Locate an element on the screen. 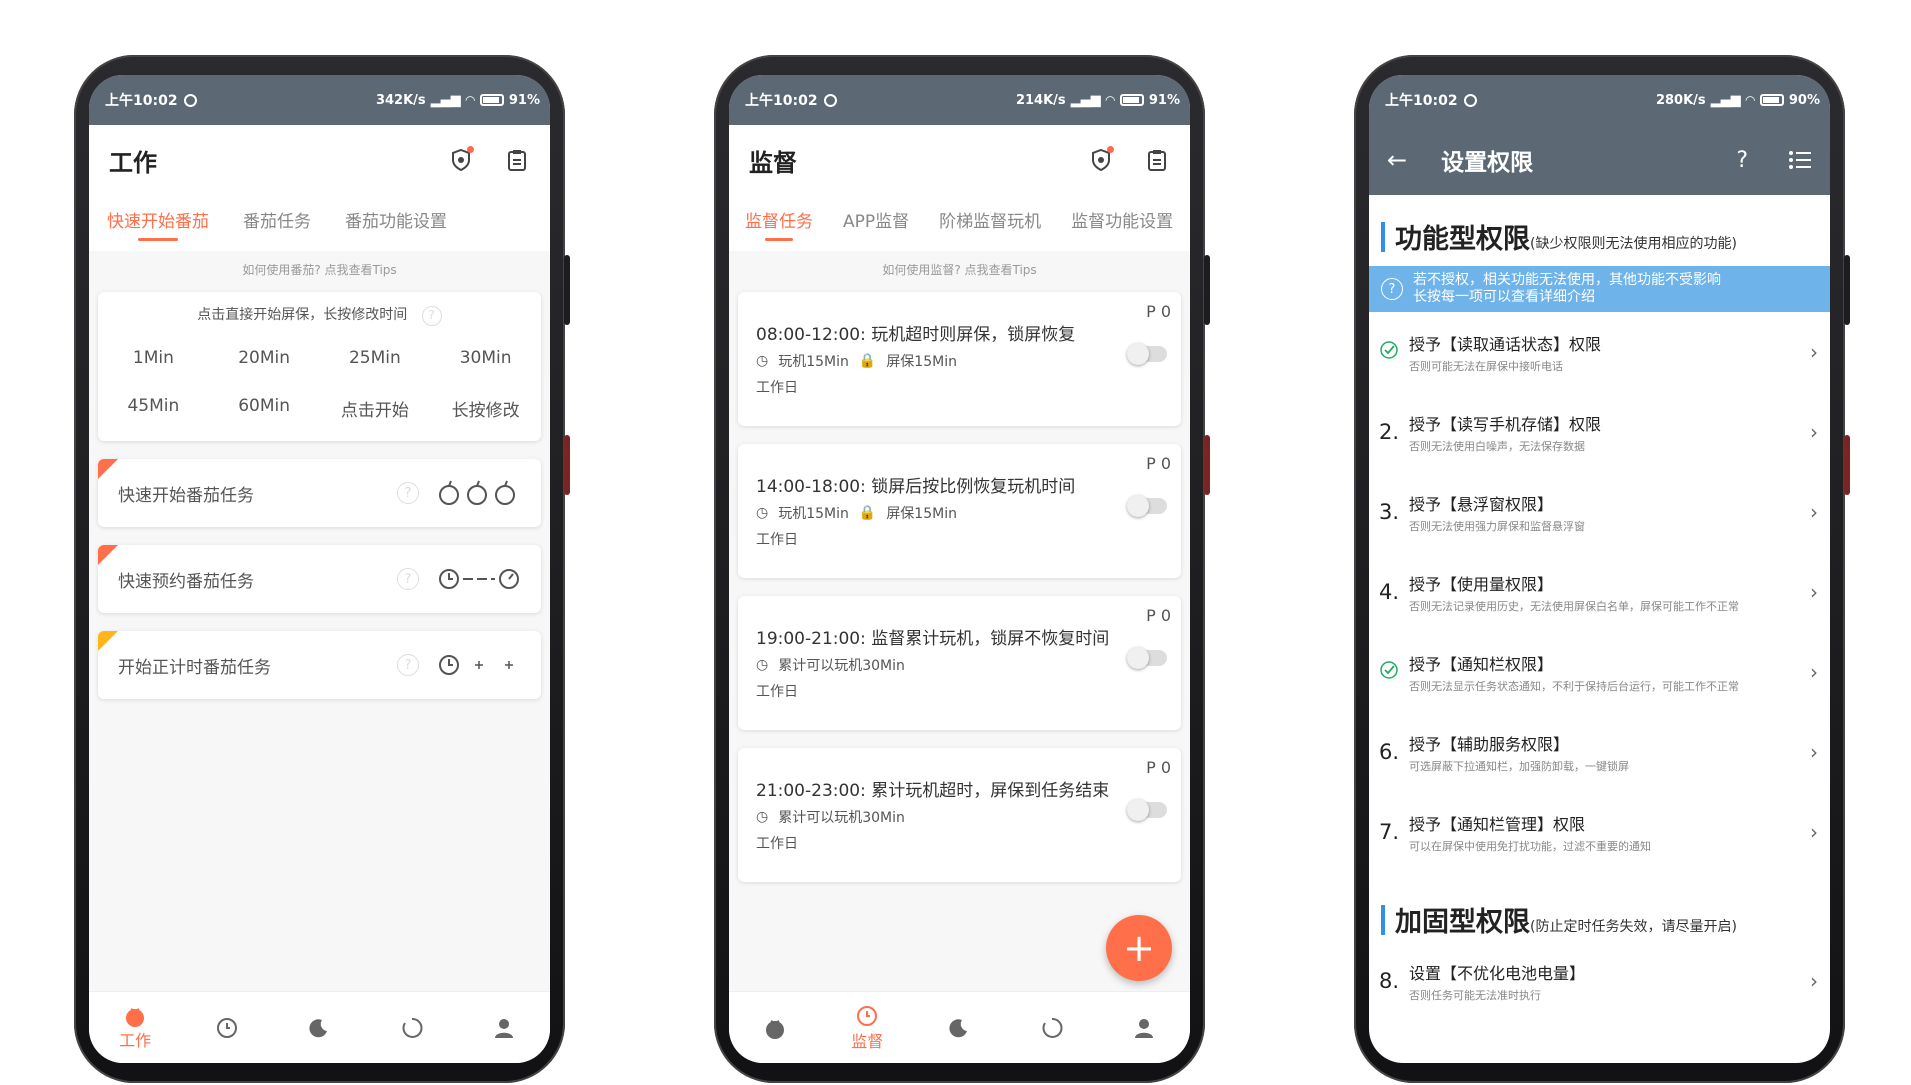  list-menu-icon is located at coordinates (1800, 160).